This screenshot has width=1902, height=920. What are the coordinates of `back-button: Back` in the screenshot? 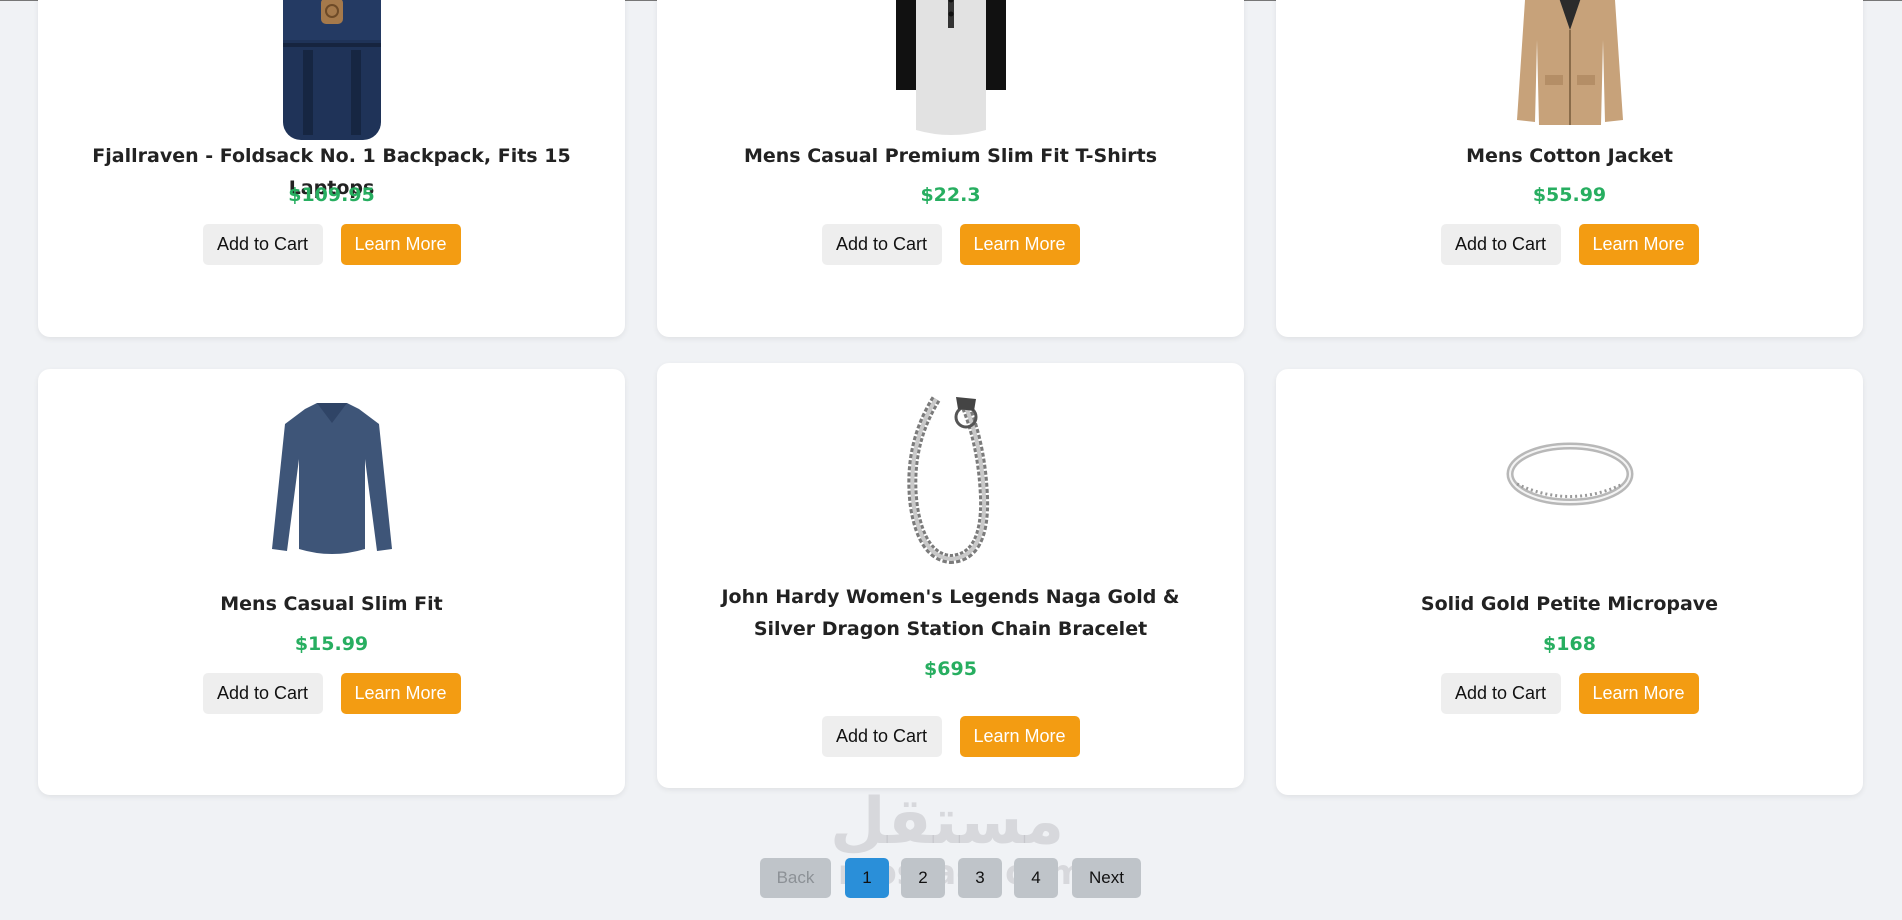 It's located at (795, 878).